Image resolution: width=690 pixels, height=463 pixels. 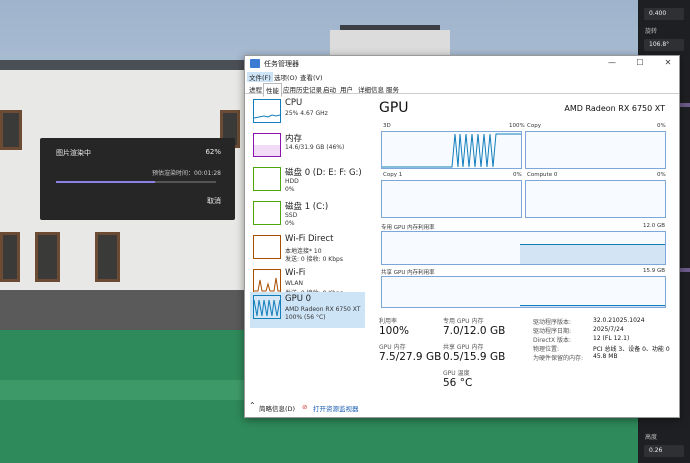 What do you see at coordinates (267, 111) in the screenshot?
I see `cpu-thumbnail` at bounding box center [267, 111].